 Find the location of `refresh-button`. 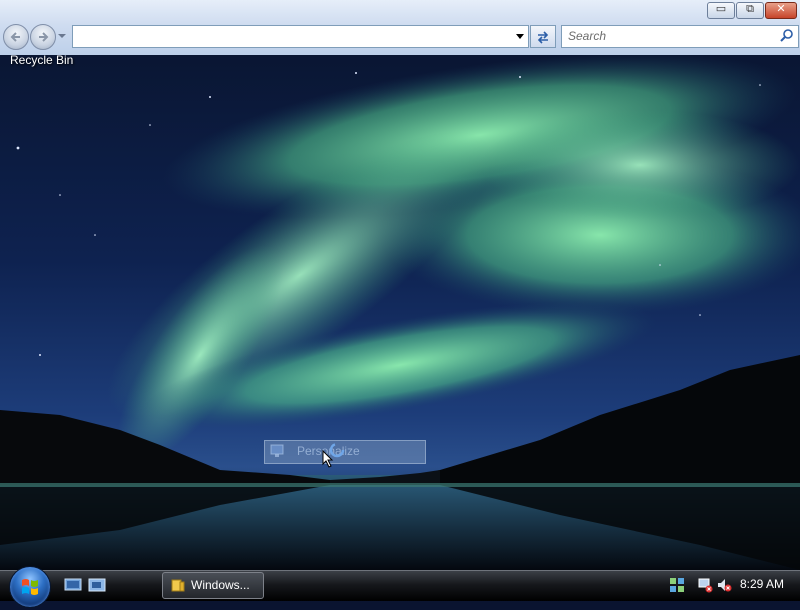

refresh-button is located at coordinates (543, 36).